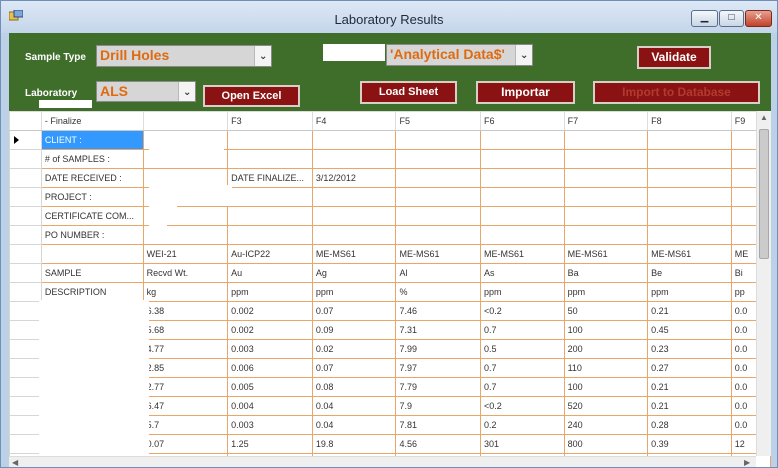 This screenshot has width=778, height=468. Describe the element at coordinates (354, 330) in the screenshot. I see `grid-cell: 0.09` at that location.